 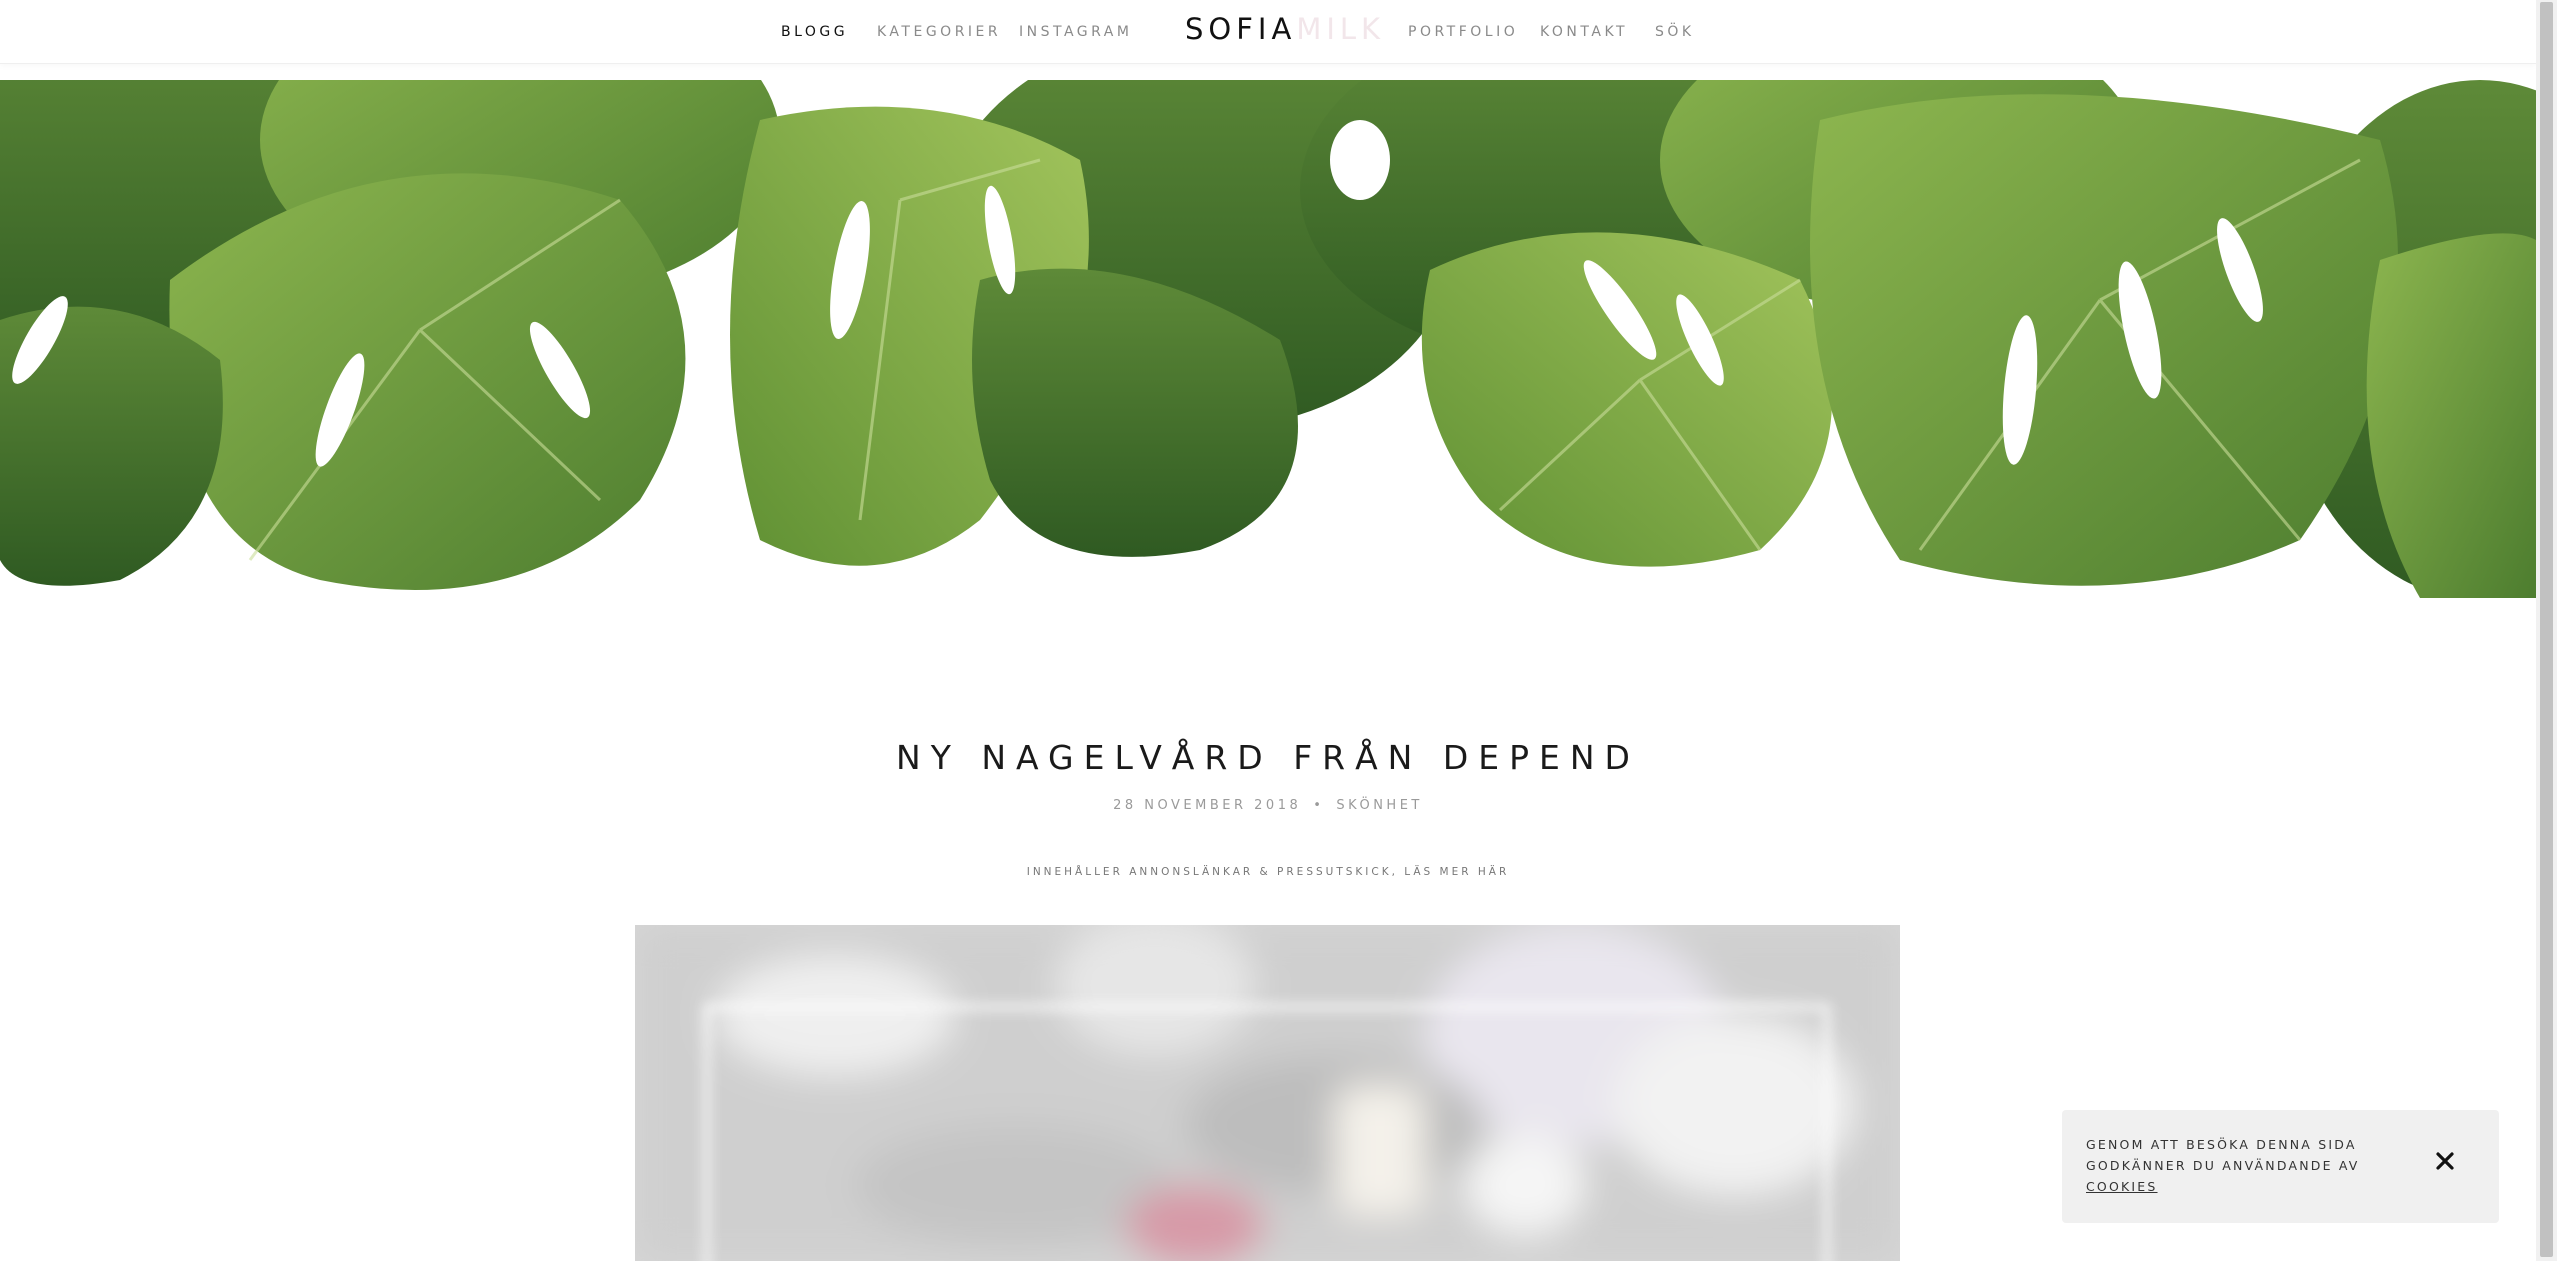 I want to click on page-scrollbar, so click(x=2546, y=630).